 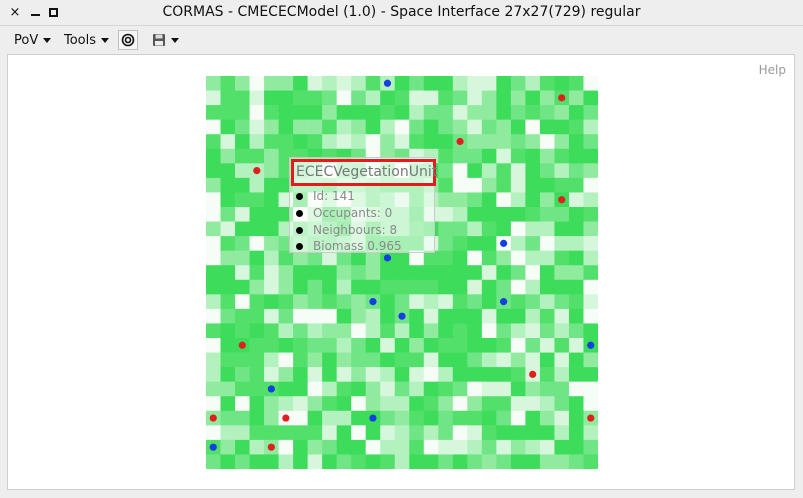 I want to click on pov-menu-button: PoV, so click(x=33, y=40).